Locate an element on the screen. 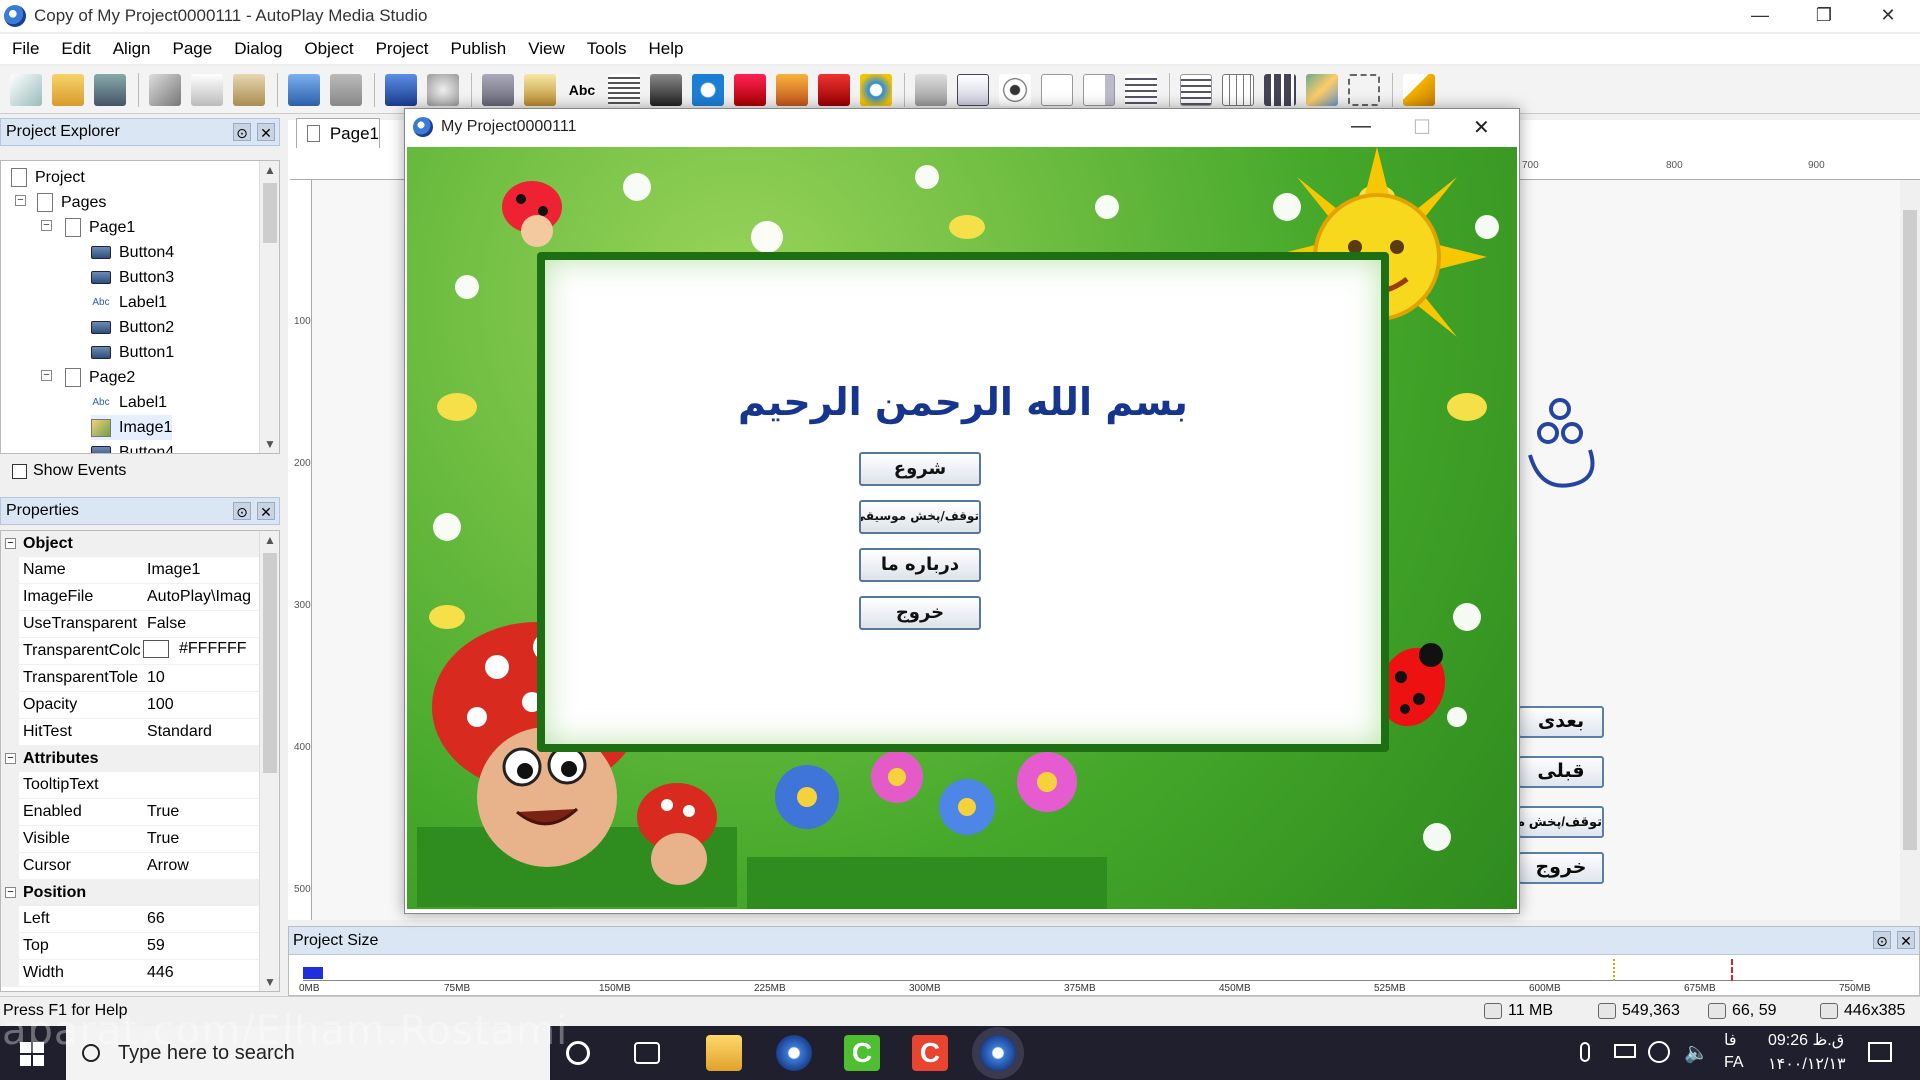 The image size is (1920, 1080). radio-object-icon is located at coordinates (1015, 89).